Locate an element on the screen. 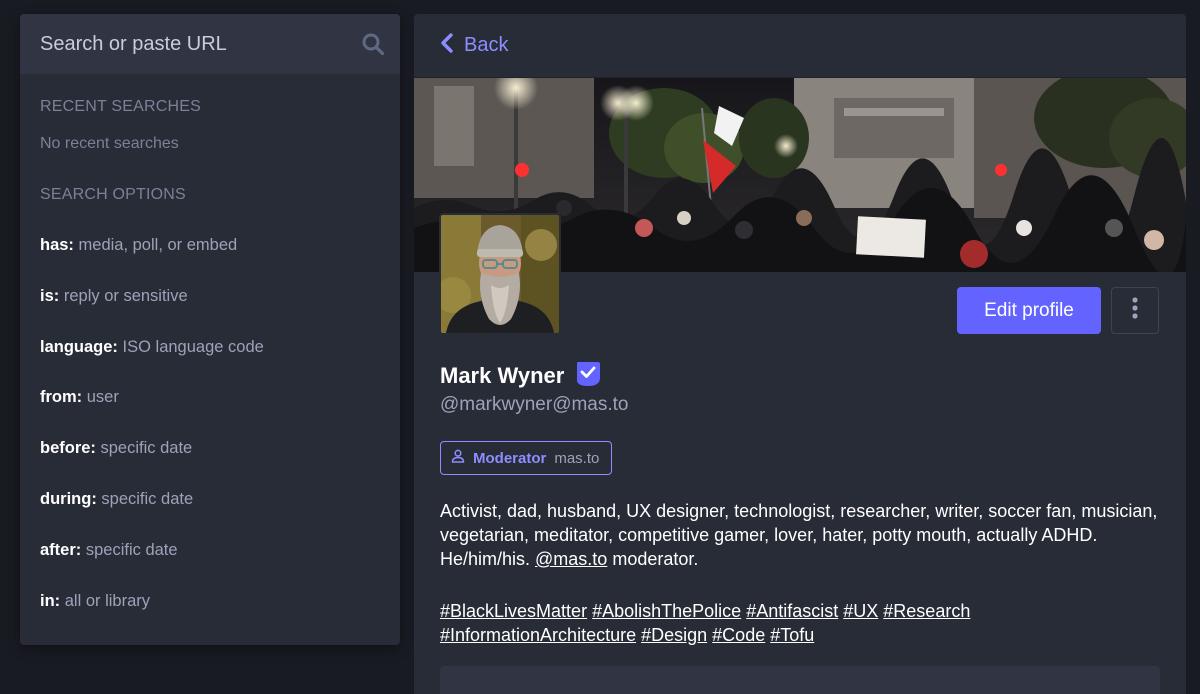  search-option-language: language: ISO language code is located at coordinates (152, 363).